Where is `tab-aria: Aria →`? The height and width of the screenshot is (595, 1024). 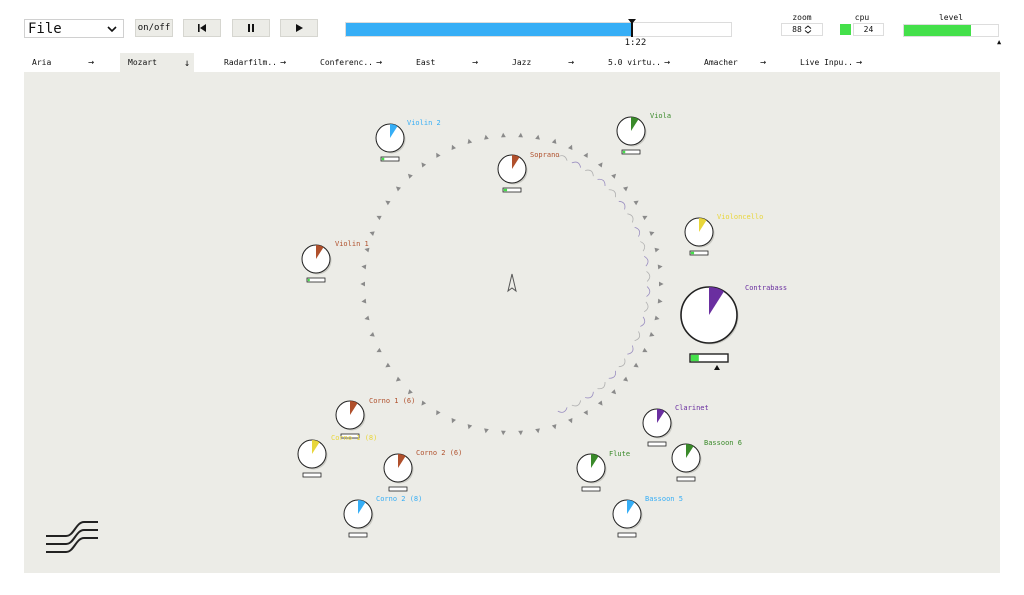
tab-aria: Aria → is located at coordinates (61, 62).